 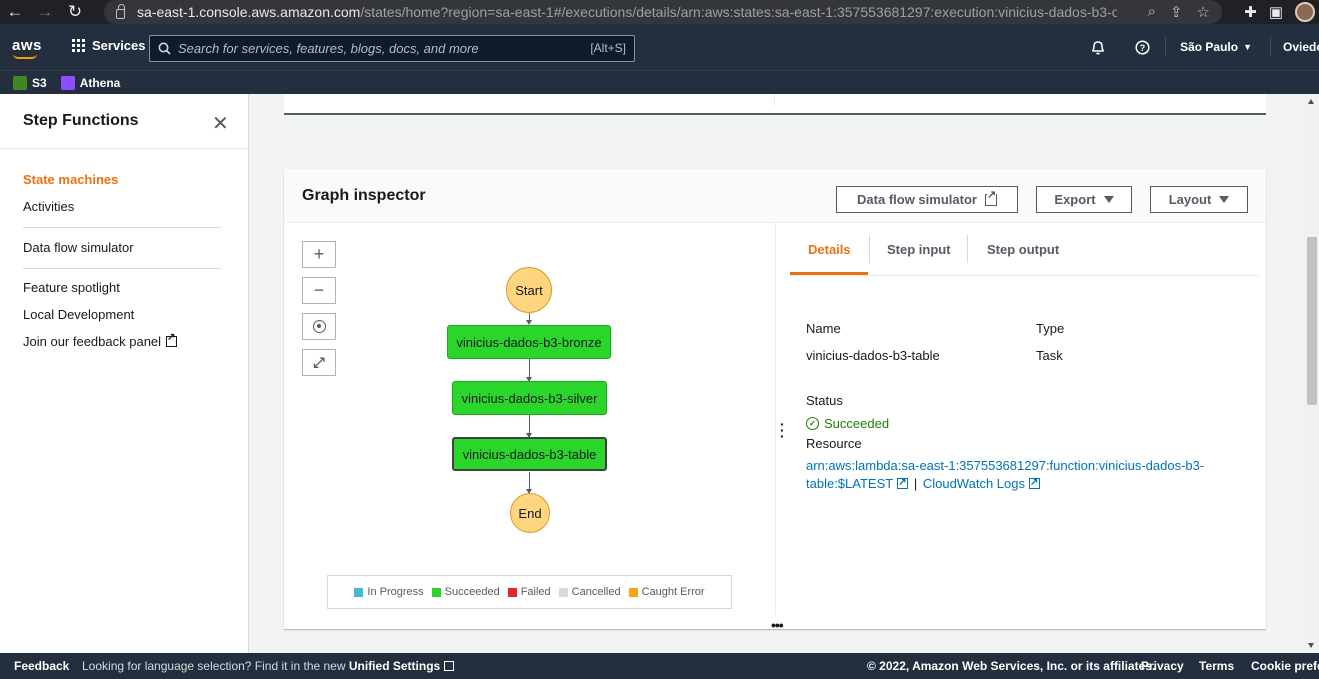 I want to click on caret-down-icon: ▼, so click(x=1247, y=47).